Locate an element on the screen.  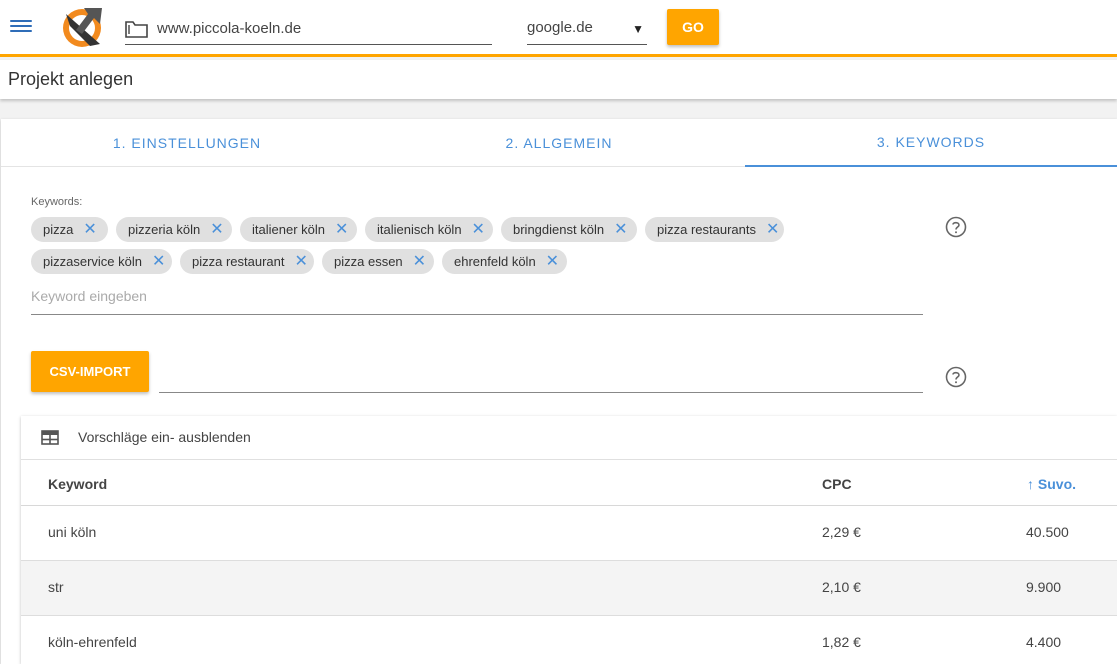
keyword-input is located at coordinates (477, 296).